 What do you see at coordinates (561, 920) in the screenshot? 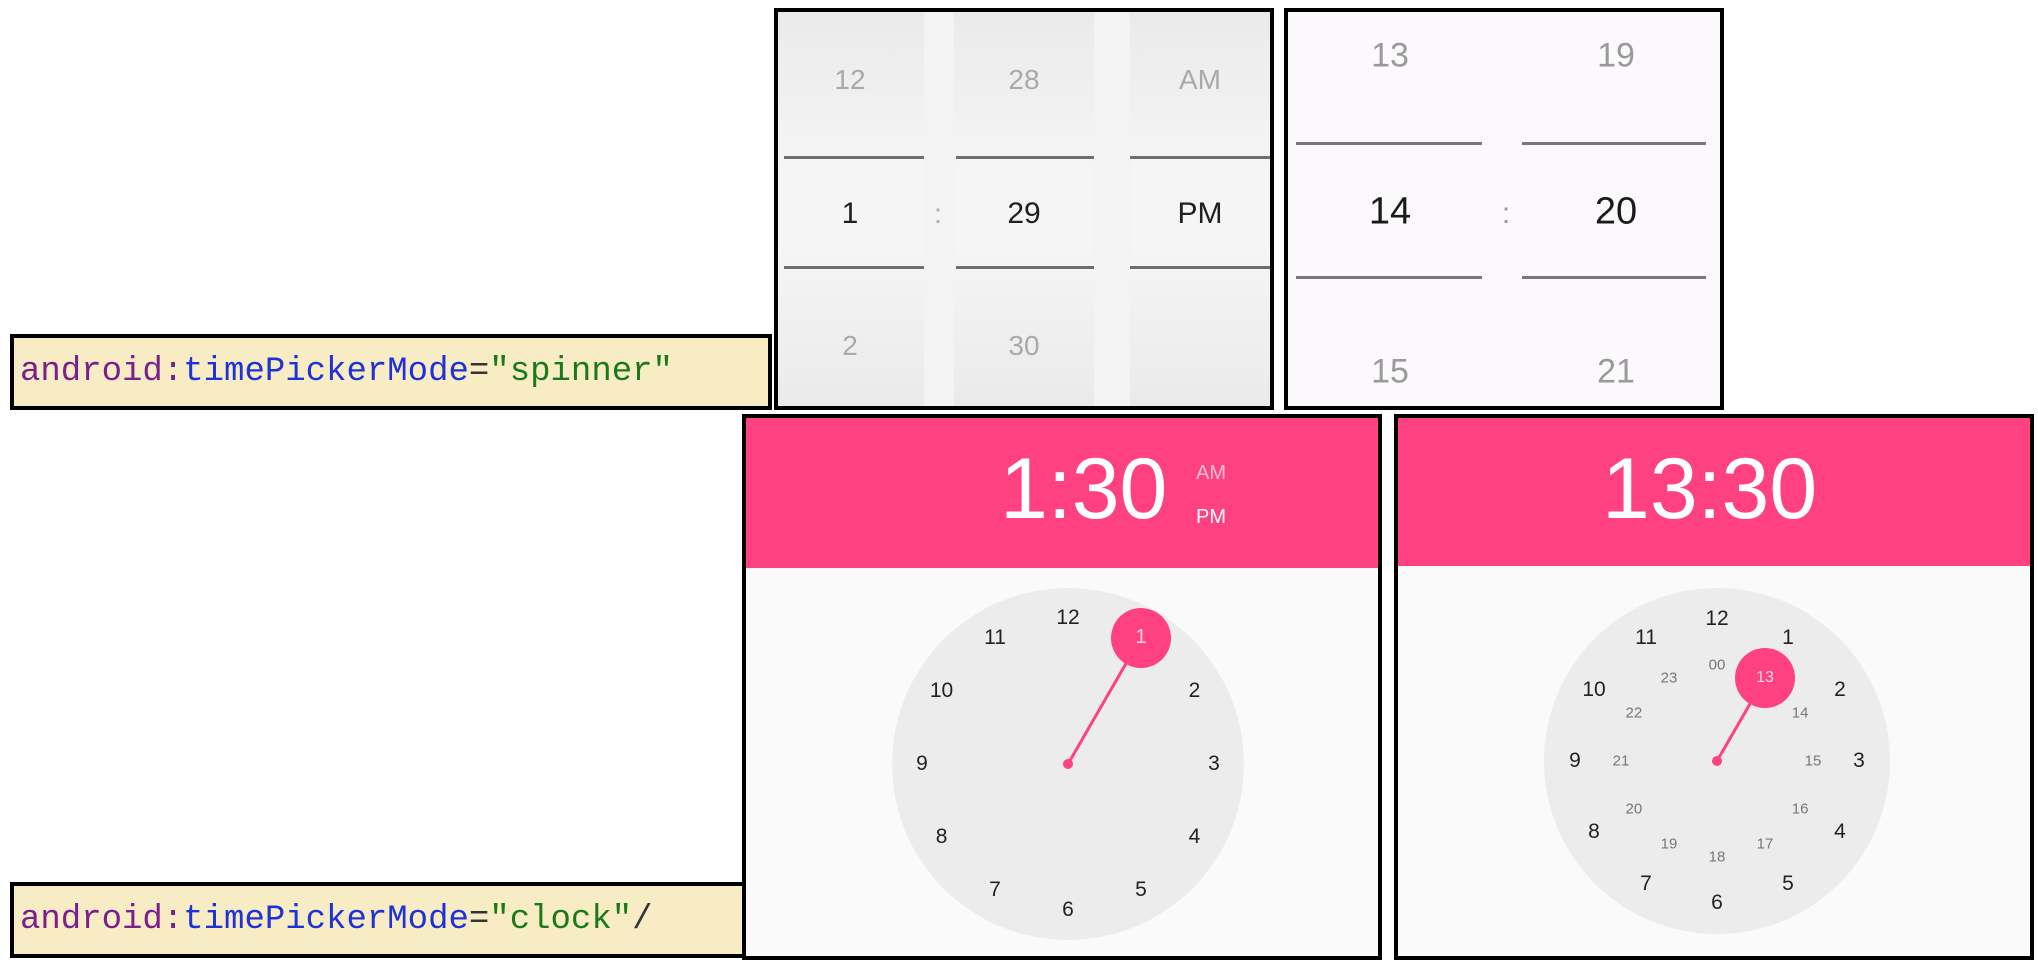
I see `attr-value: "clock"` at bounding box center [561, 920].